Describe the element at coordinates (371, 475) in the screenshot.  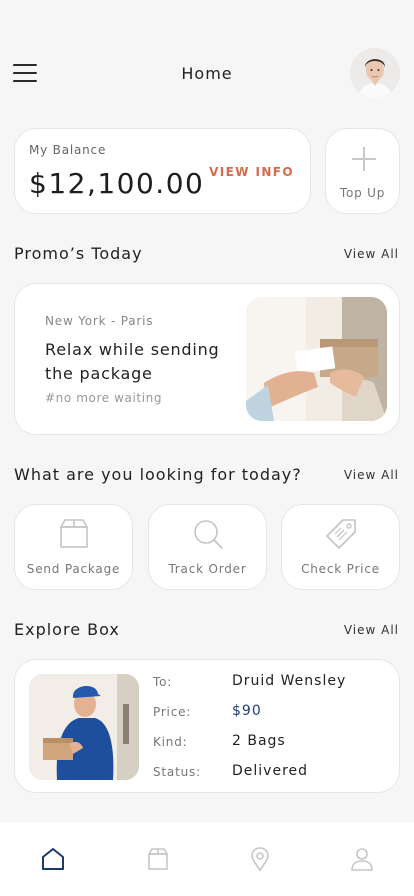
I see `services-view-all-link: View All` at that location.